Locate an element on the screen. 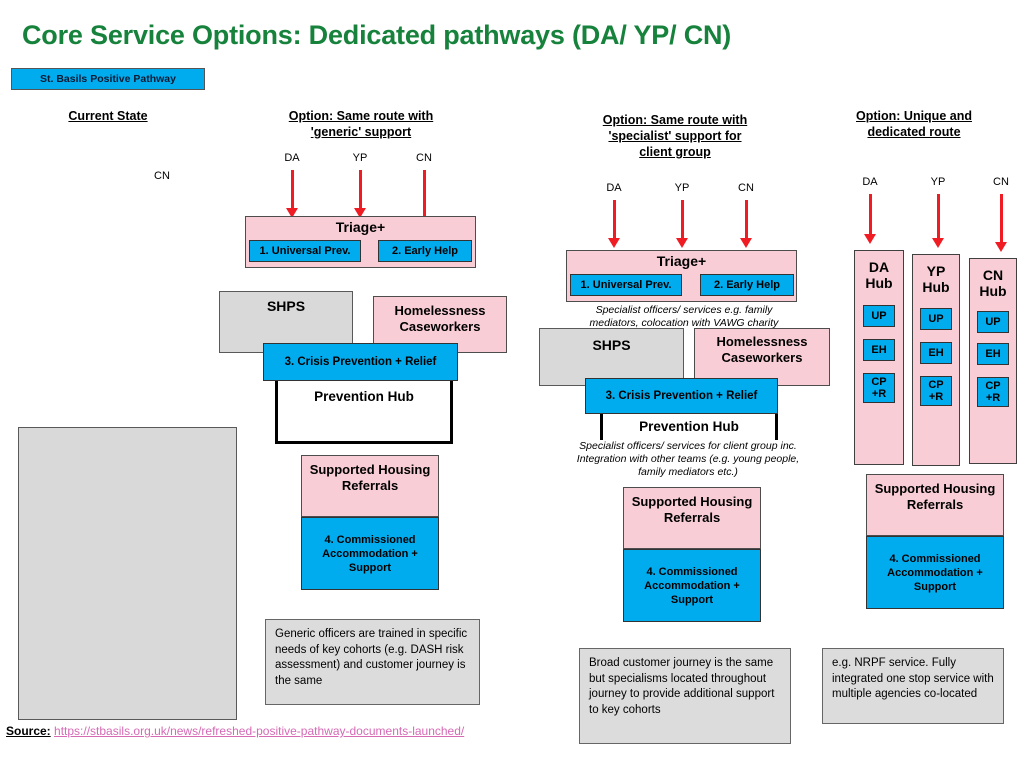  dedicated-input-label-yp: YP is located at coordinates (938, 182).